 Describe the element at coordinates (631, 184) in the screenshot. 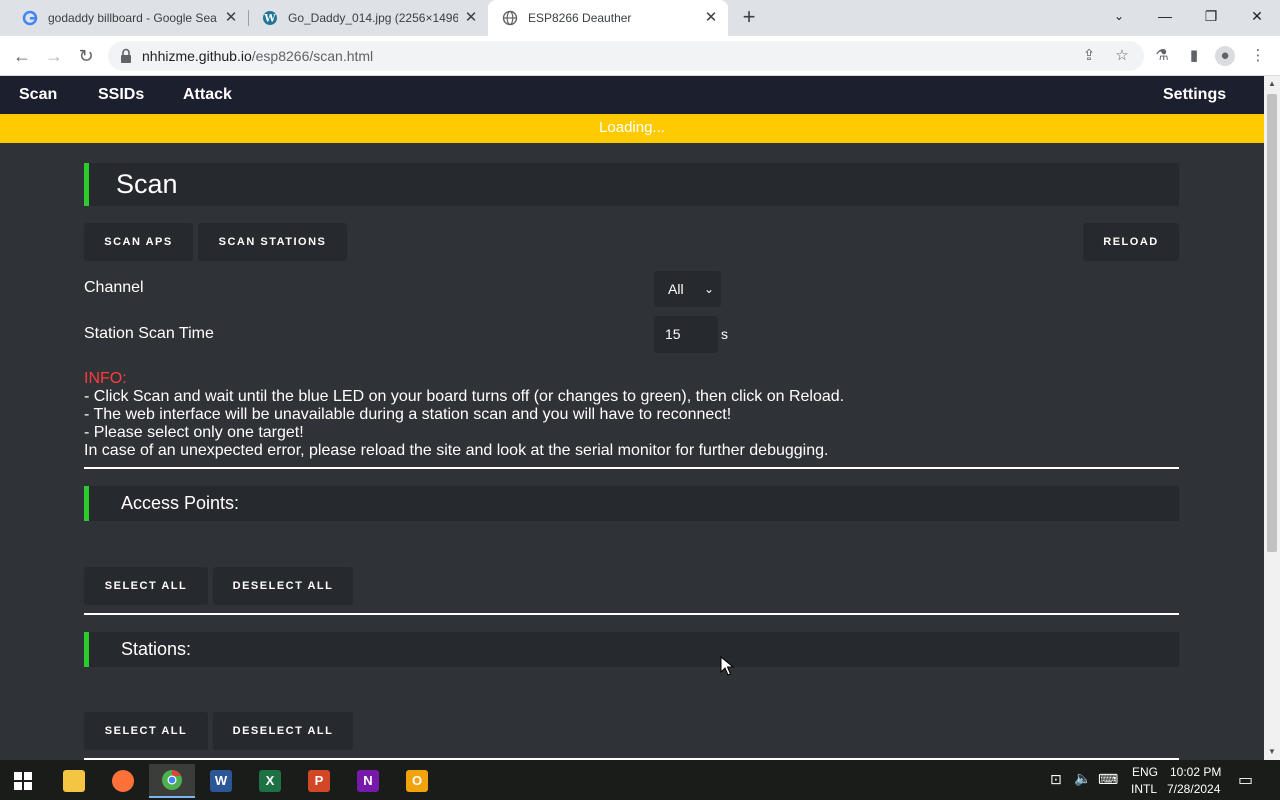

I see `scan-header: Scan` at that location.